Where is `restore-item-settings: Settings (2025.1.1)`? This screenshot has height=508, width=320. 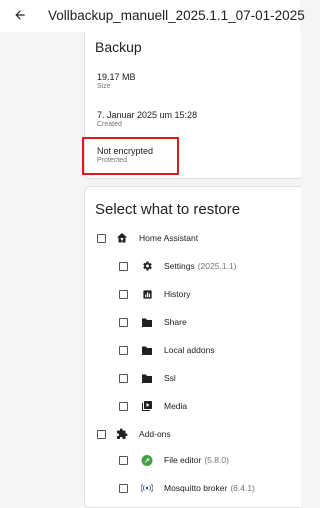 restore-item-settings: Settings (2025.1.1) is located at coordinates (177, 266).